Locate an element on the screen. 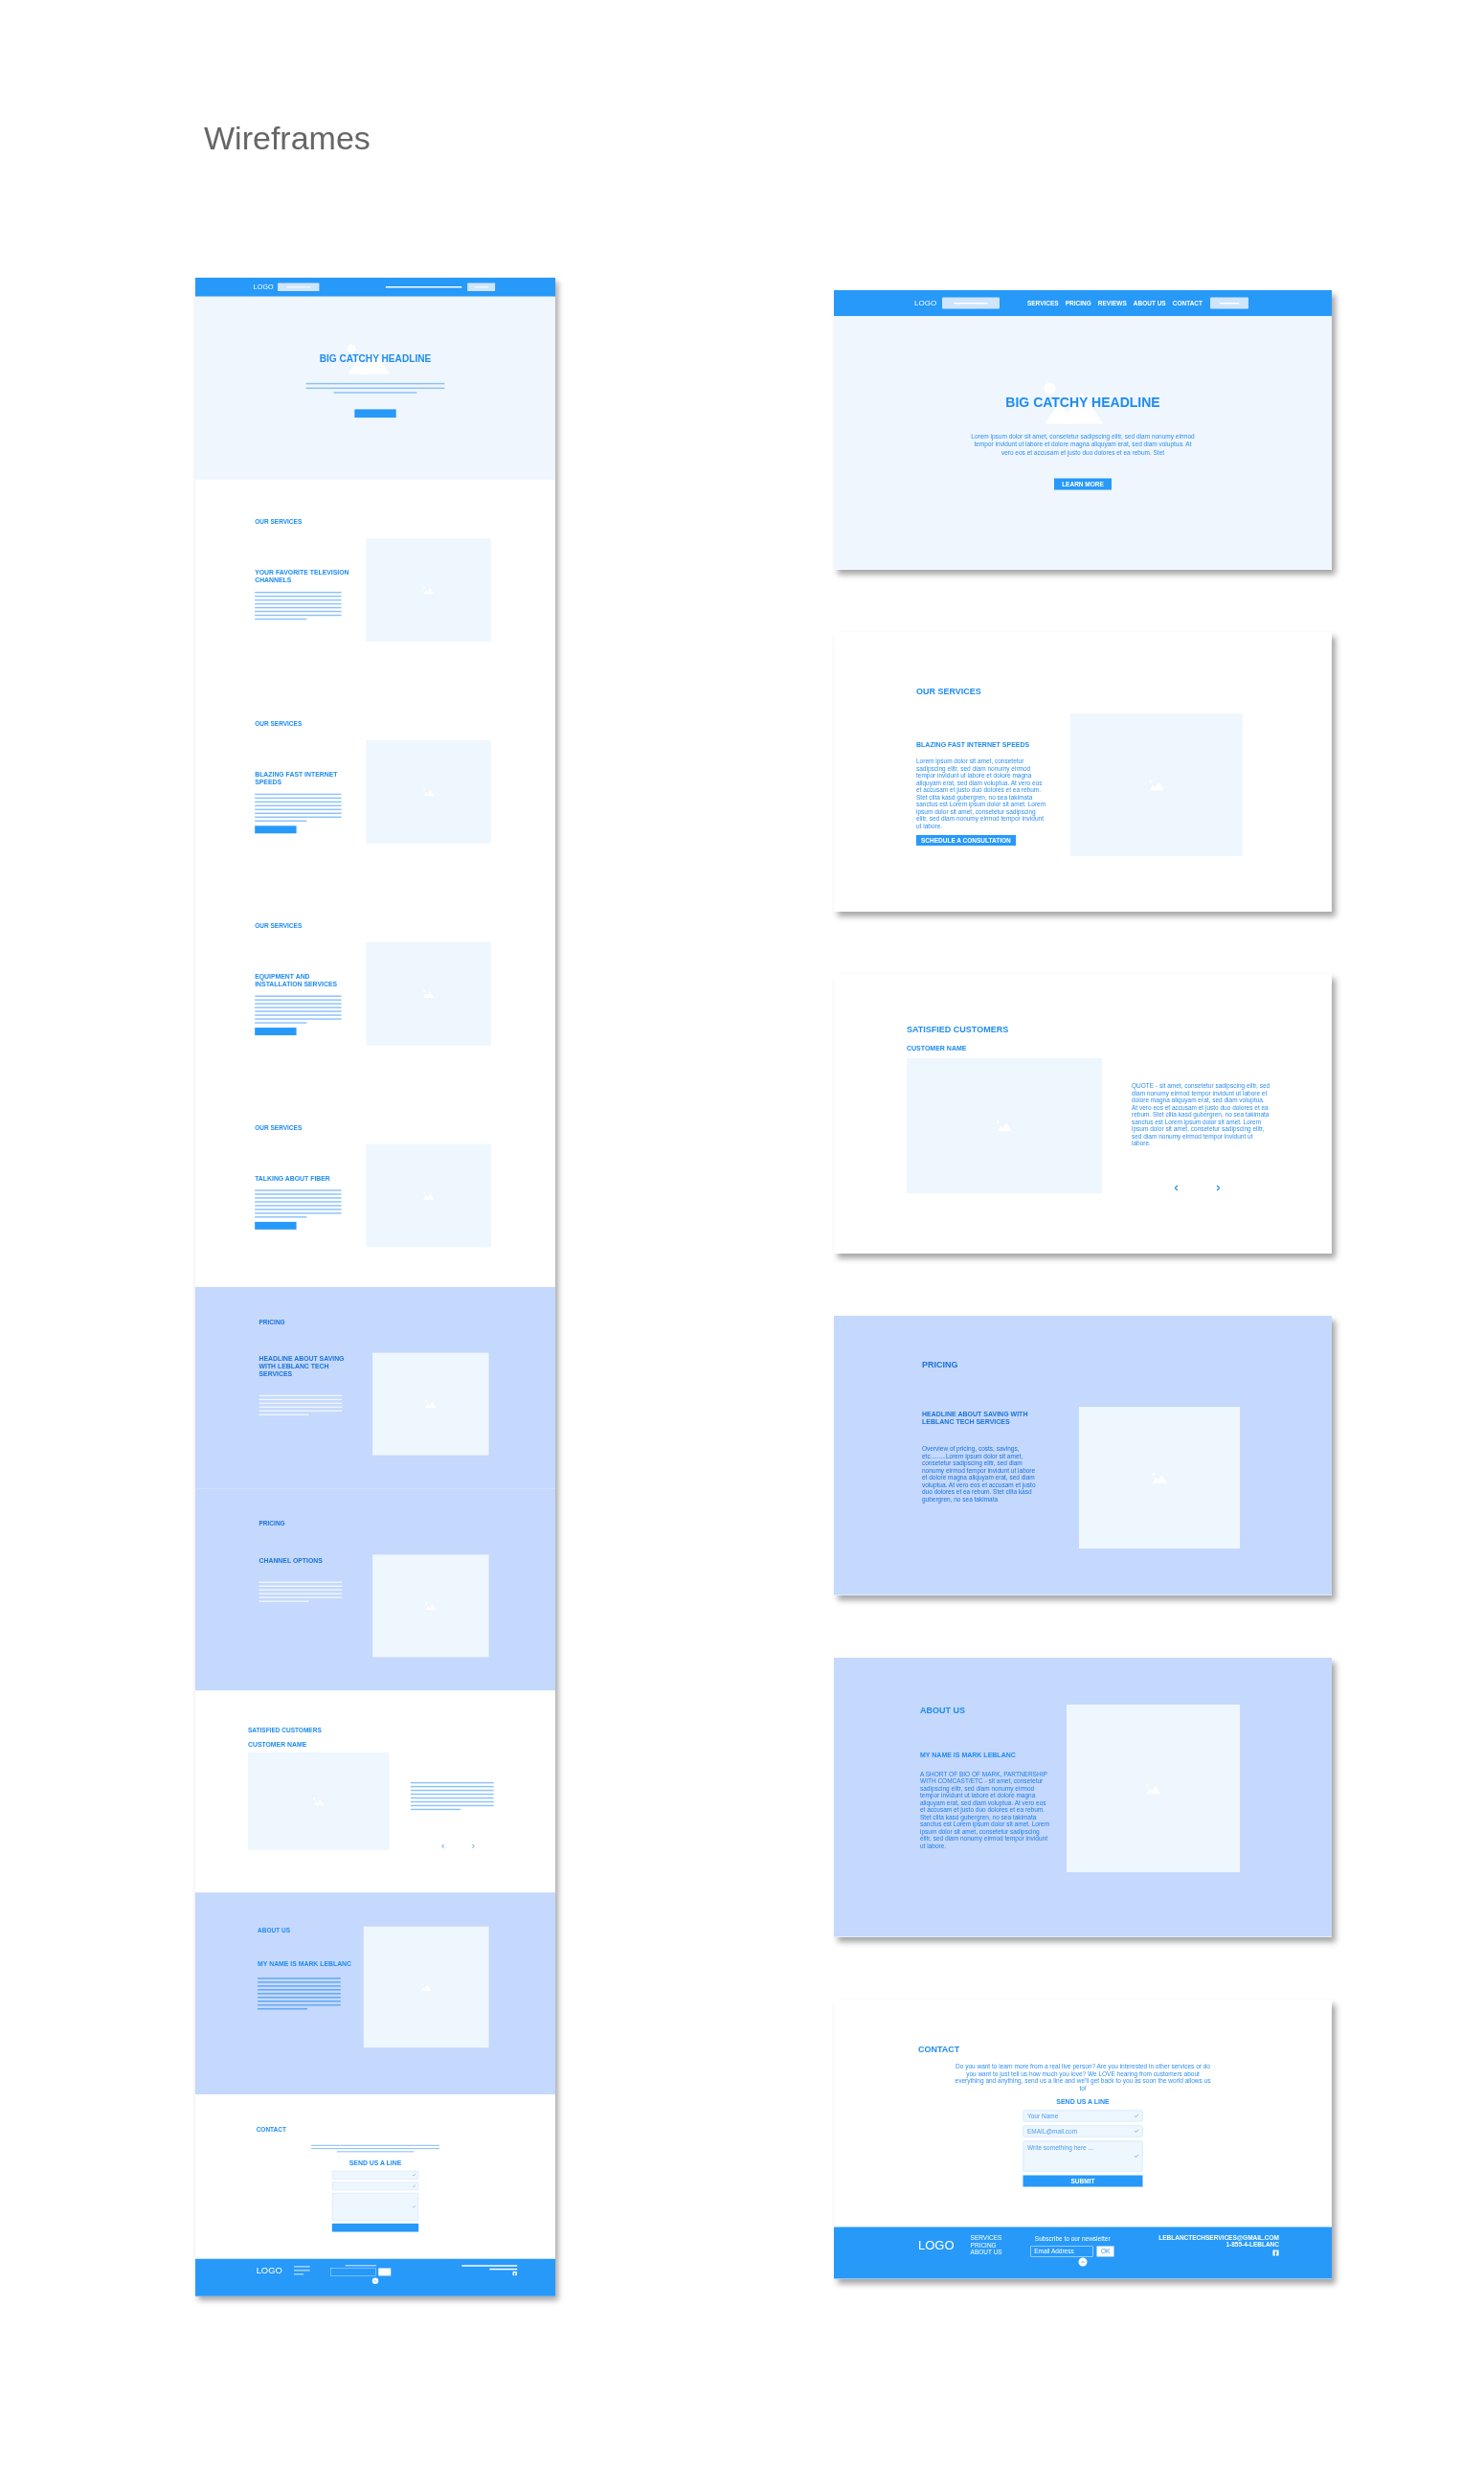 This screenshot has width=1484, height=2487. ok-button is located at coordinates (385, 2272).